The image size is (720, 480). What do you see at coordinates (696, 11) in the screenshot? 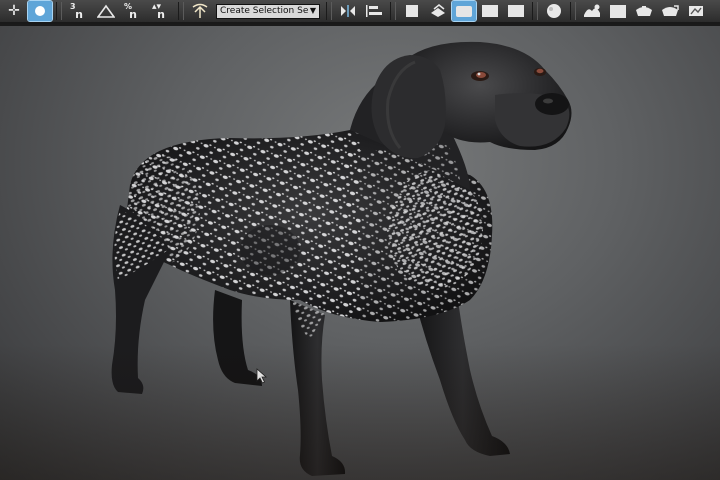
I see `active-shade-icon` at bounding box center [696, 11].